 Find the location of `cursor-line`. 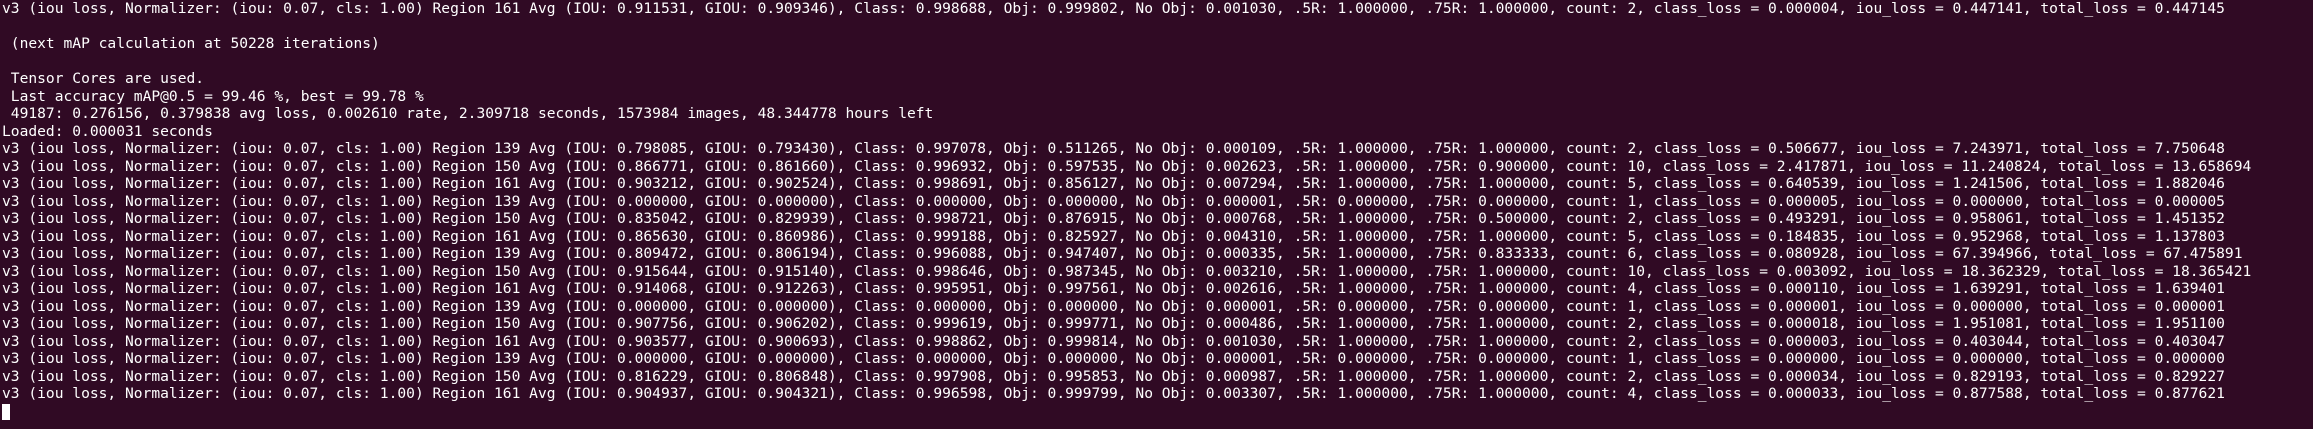

cursor-line is located at coordinates (1157, 412).